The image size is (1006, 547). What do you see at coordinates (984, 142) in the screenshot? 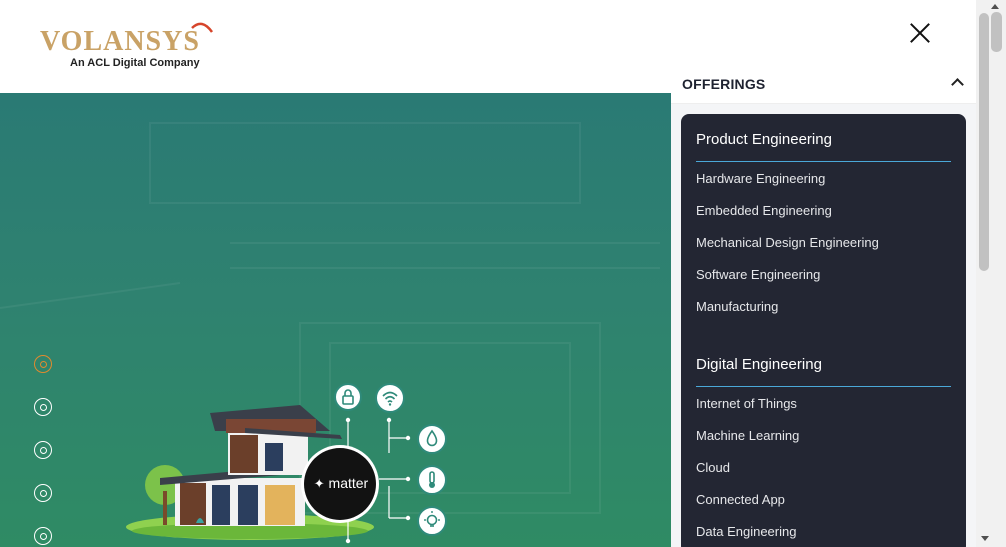
I see `scrollbar-thumb` at bounding box center [984, 142].